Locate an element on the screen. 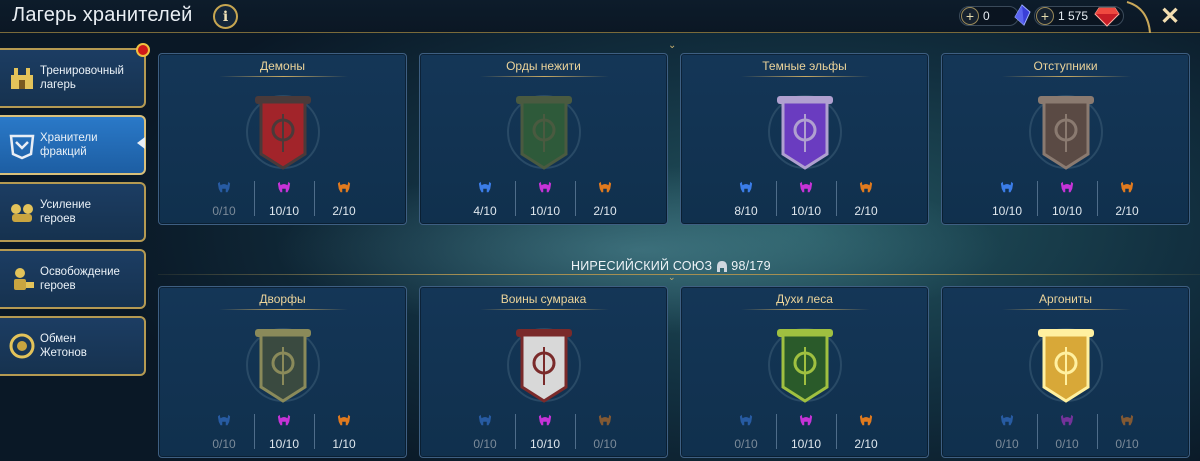 This screenshot has width=1200, height=461. sidebar-label: Освобождение героев is located at coordinates (80, 279).